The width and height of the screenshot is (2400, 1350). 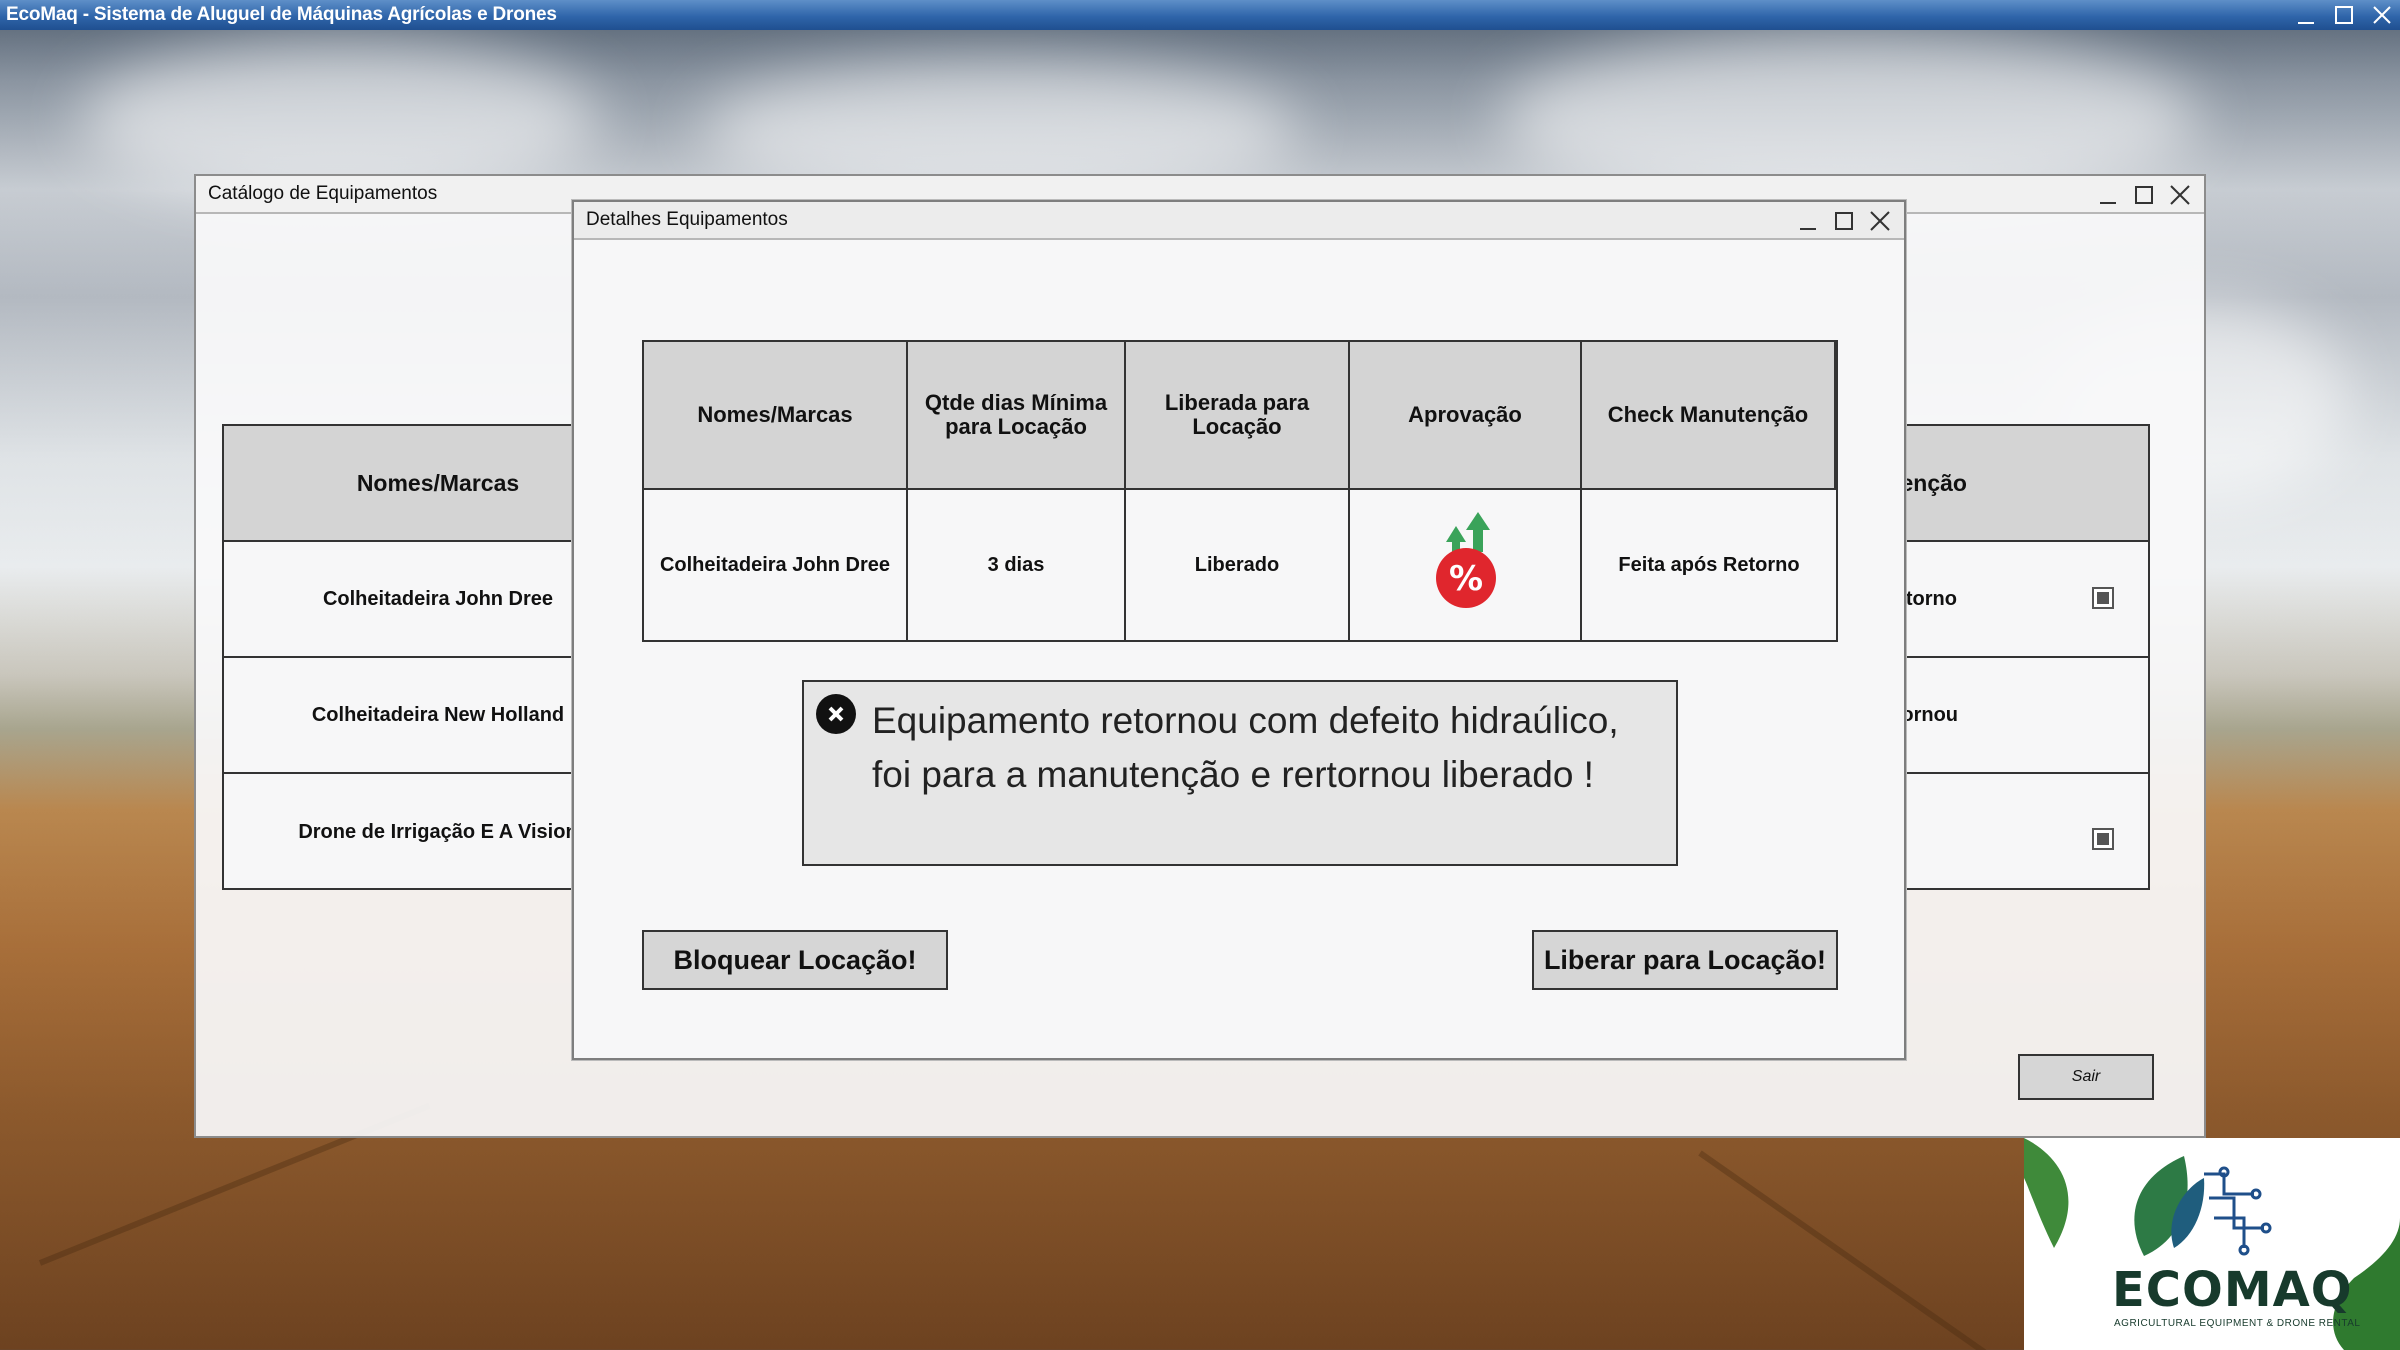 What do you see at coordinates (1238, 416) in the screenshot?
I see `details-header-released: Liberada para Locação` at bounding box center [1238, 416].